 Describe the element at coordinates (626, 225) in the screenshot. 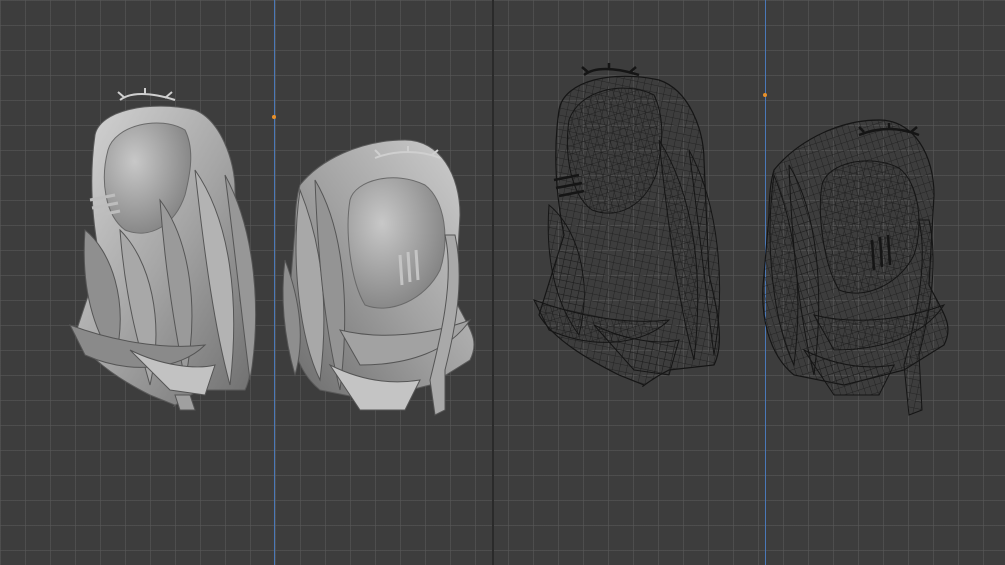

I see `hair-model-left-wire` at that location.